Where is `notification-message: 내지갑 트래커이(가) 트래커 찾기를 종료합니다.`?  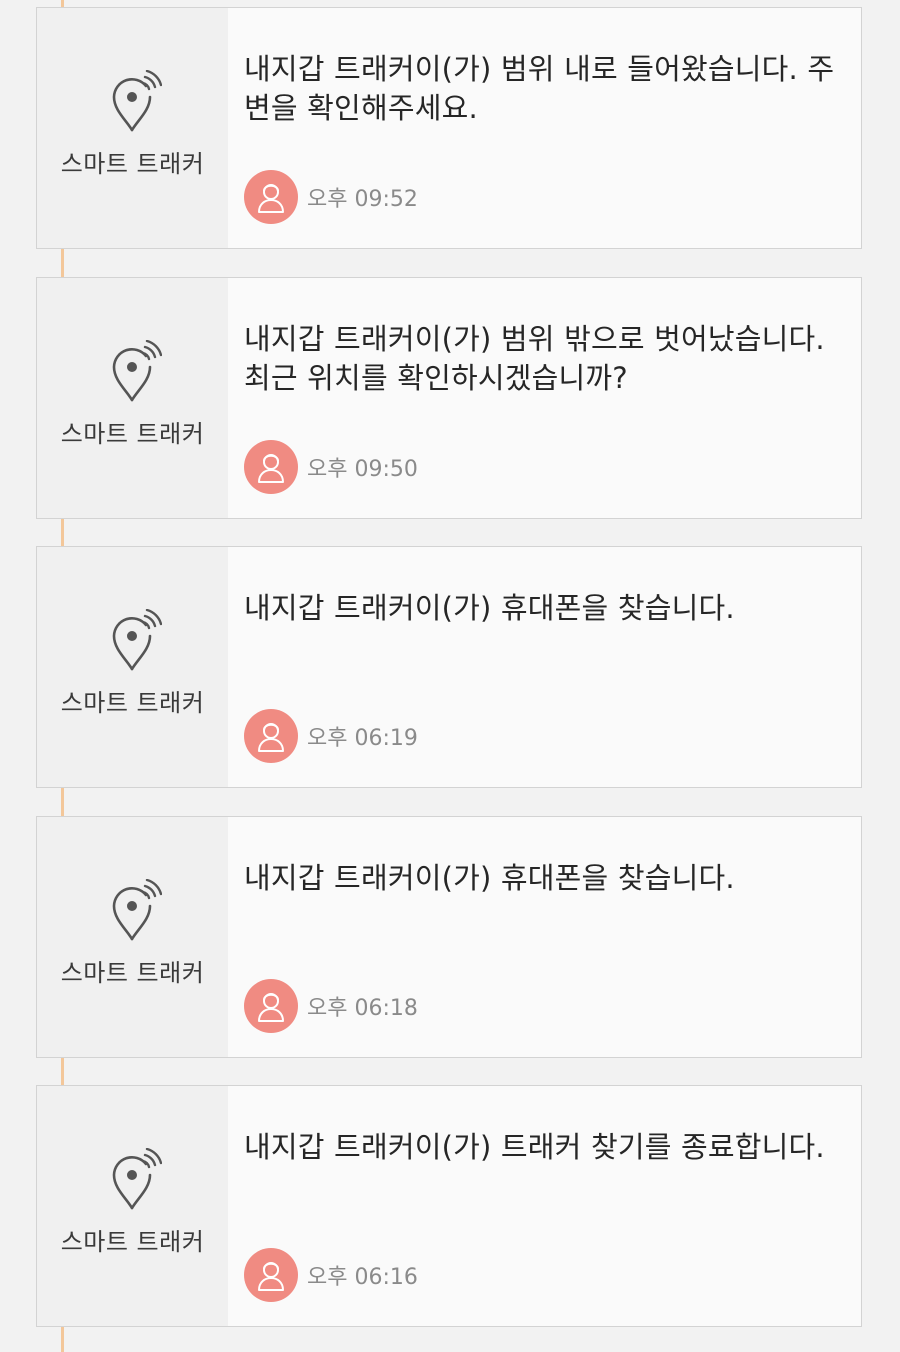 notification-message: 내지갑 트래커이(가) 트래커 찾기를 종료합니다. is located at coordinates (534, 1147).